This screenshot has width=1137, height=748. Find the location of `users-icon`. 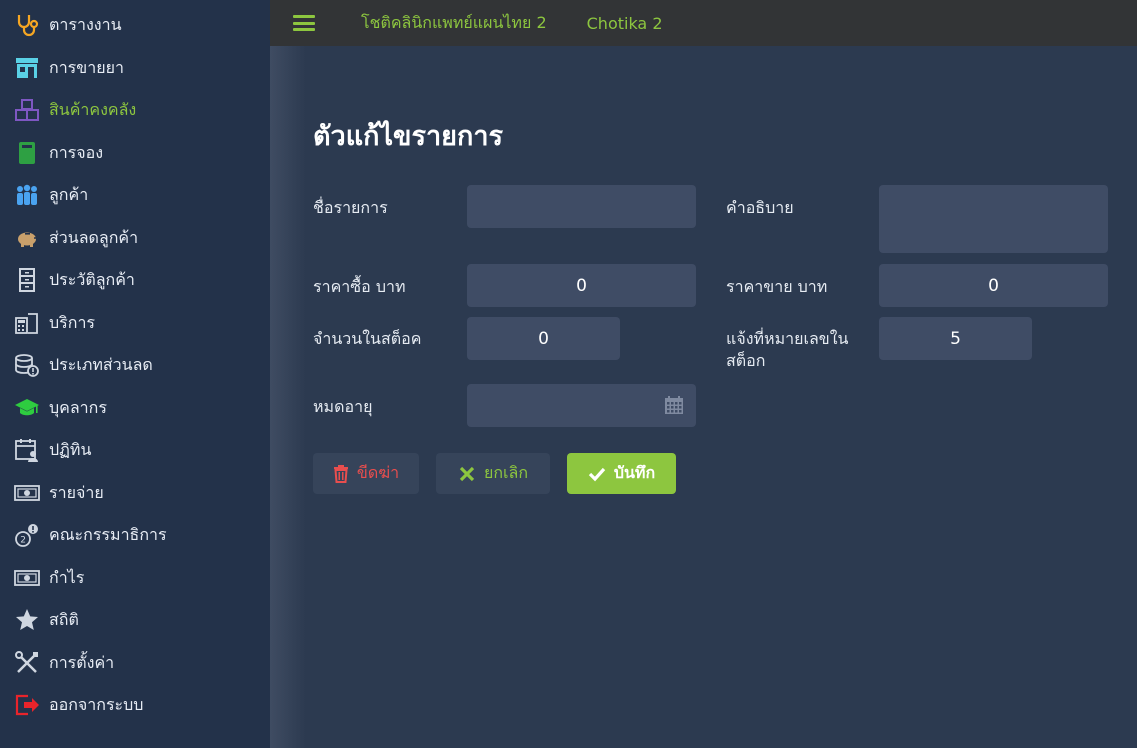

users-icon is located at coordinates (27, 195).